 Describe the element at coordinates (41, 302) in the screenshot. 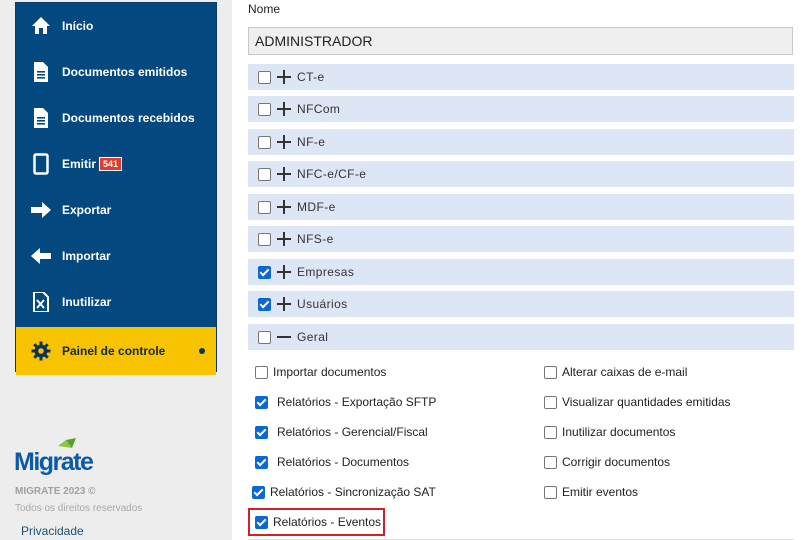

I see `cancel-document-icon` at that location.